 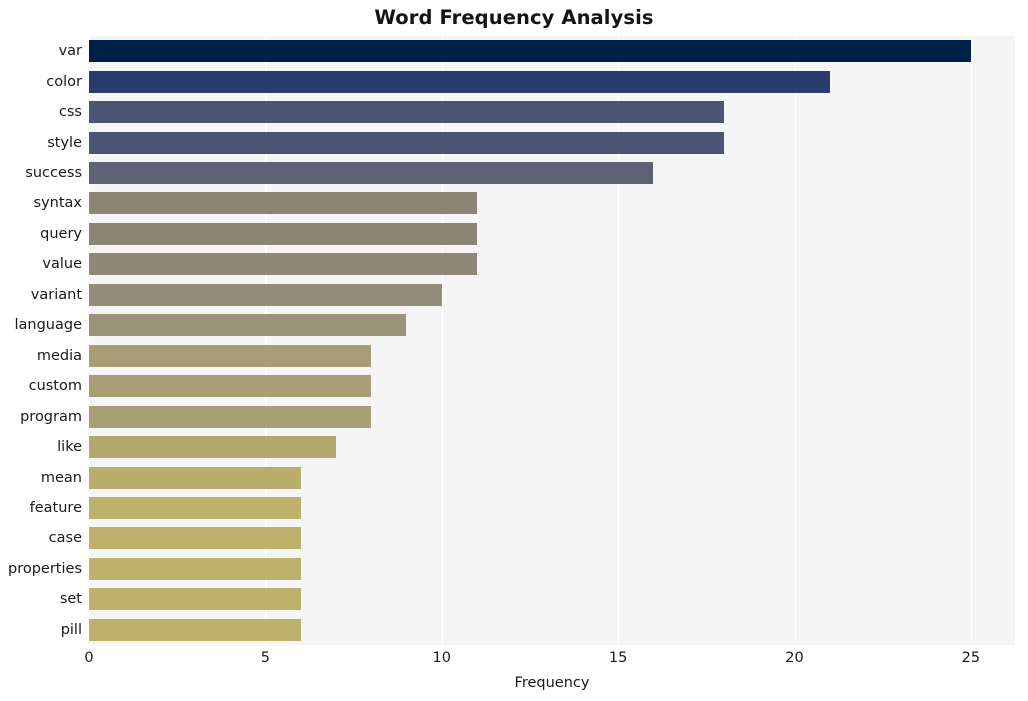 I want to click on x-tick-label-0: 0, so click(x=89, y=658).